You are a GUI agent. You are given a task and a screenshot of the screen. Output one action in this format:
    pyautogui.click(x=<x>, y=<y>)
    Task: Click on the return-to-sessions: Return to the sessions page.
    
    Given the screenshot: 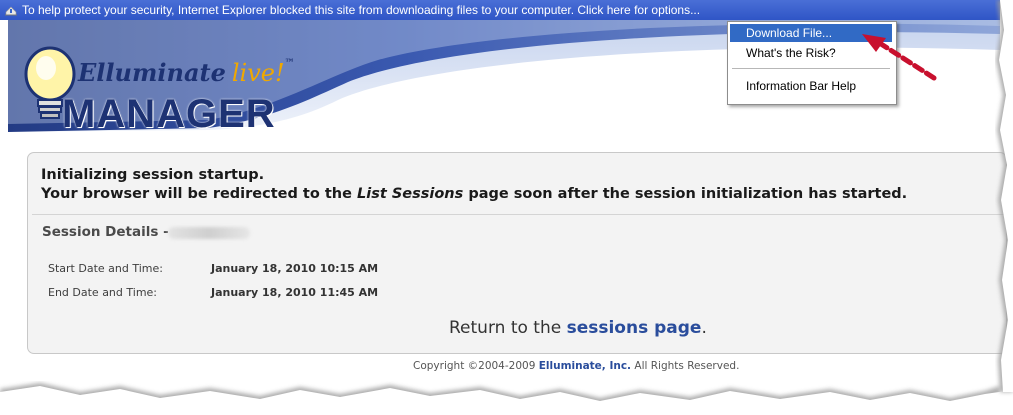 What is the action you would take?
    pyautogui.click(x=578, y=328)
    